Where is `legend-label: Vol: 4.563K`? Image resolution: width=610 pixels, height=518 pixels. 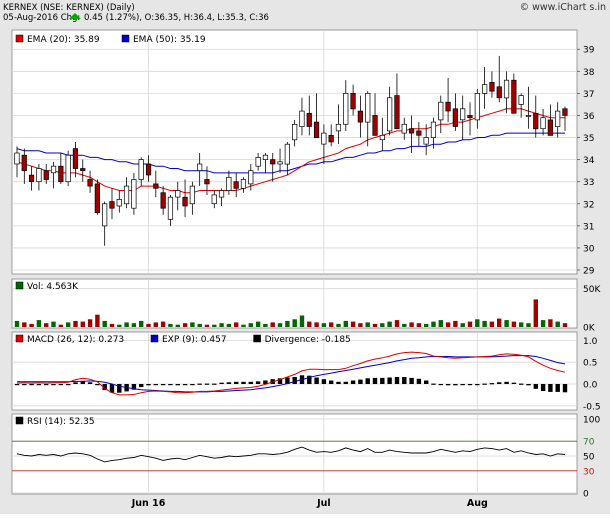
legend-label: Vol: 4.563K is located at coordinates (53, 287).